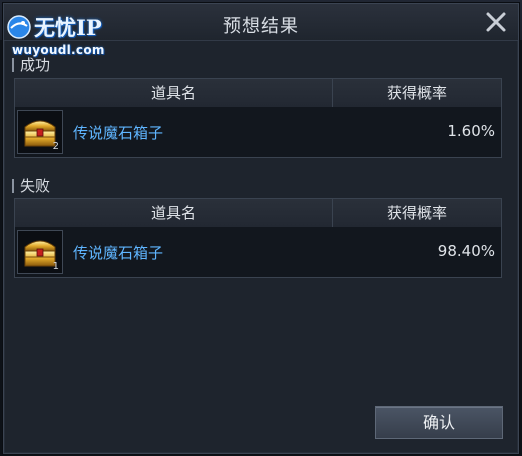  What do you see at coordinates (258, 252) in the screenshot?
I see `table-row: 1 传说魔石箱子 98.40%` at bounding box center [258, 252].